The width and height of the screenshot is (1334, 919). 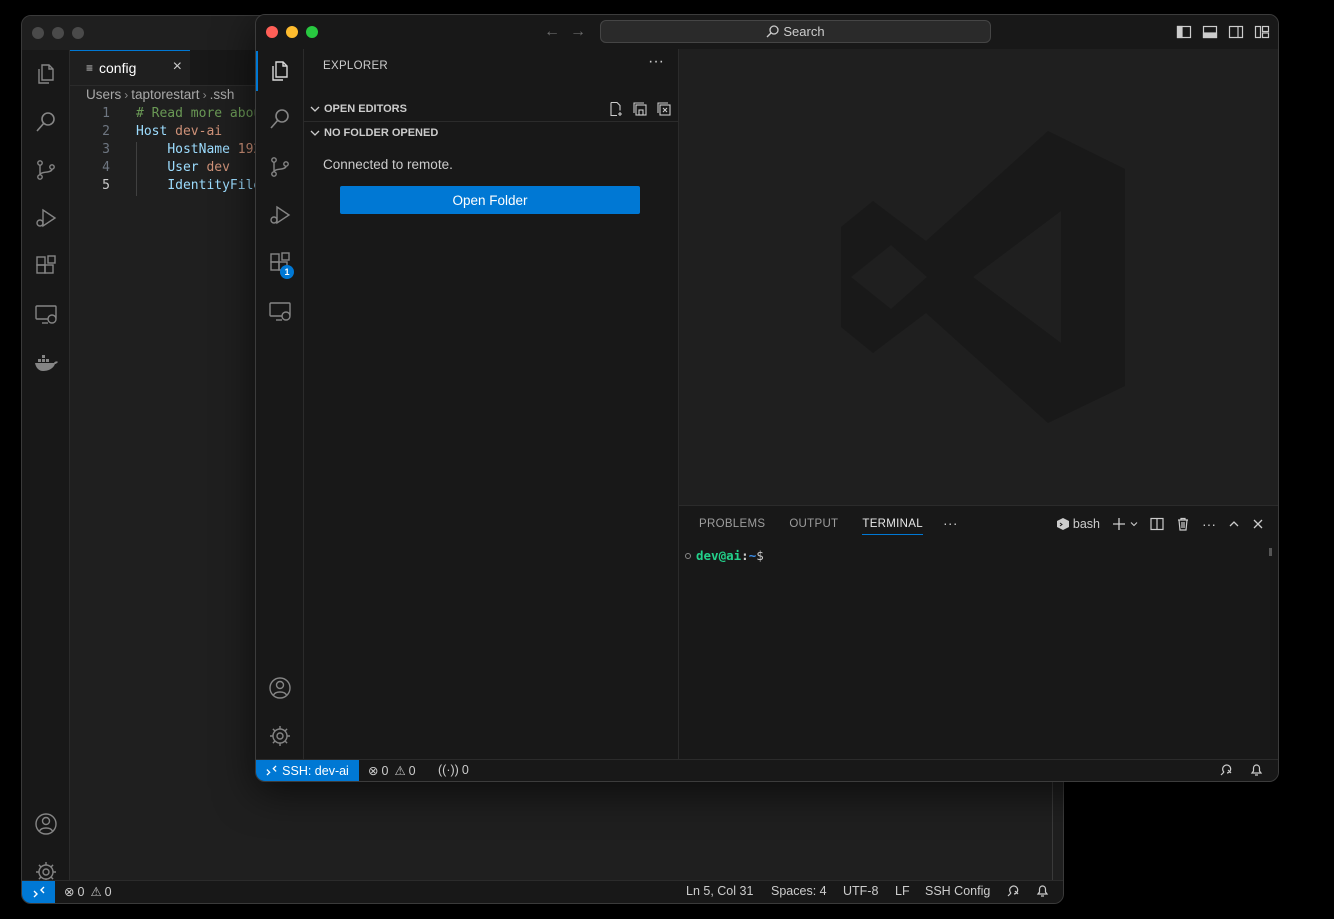 I want to click on remote-indicator-button, so click(x=38, y=892).